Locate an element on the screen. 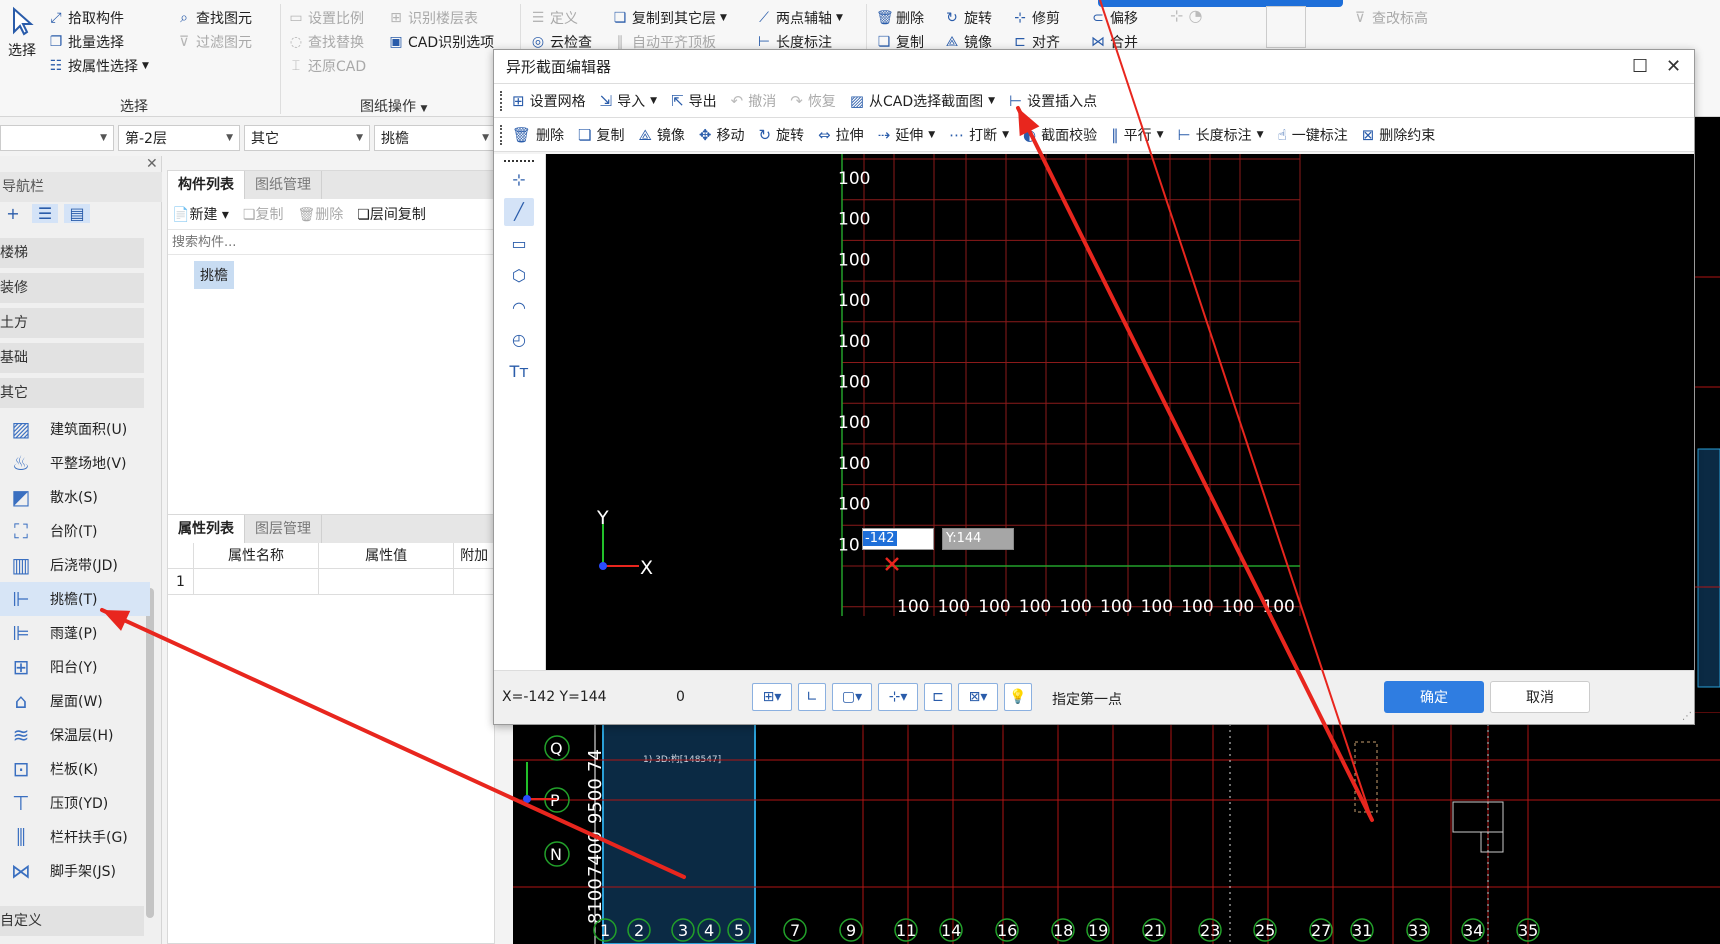 This screenshot has width=1720, height=944. dlg-delete-button: 🗑 删除 is located at coordinates (538, 135).